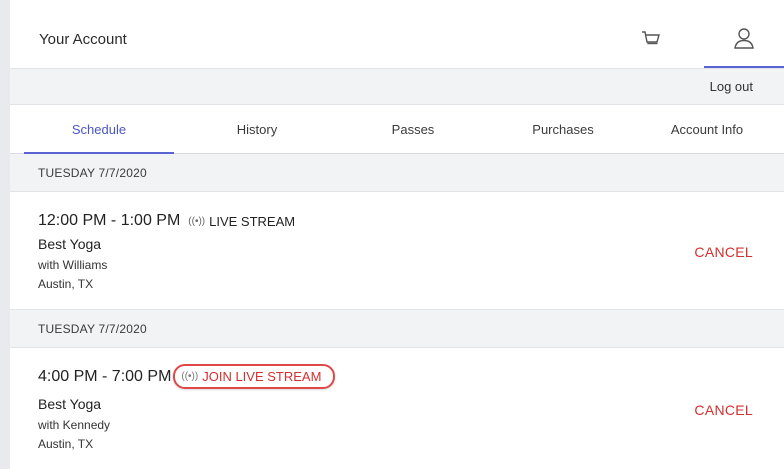  Describe the element at coordinates (105, 376) in the screenshot. I see `booking-time: 4:00 PM - 7:00 PM` at that location.